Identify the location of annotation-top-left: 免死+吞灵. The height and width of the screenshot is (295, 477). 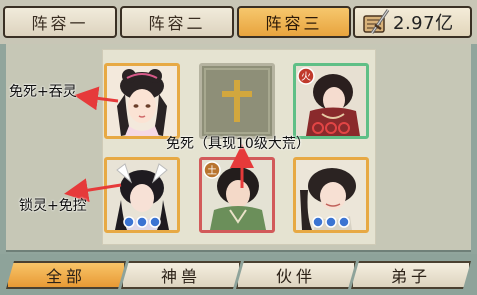
(43, 92).